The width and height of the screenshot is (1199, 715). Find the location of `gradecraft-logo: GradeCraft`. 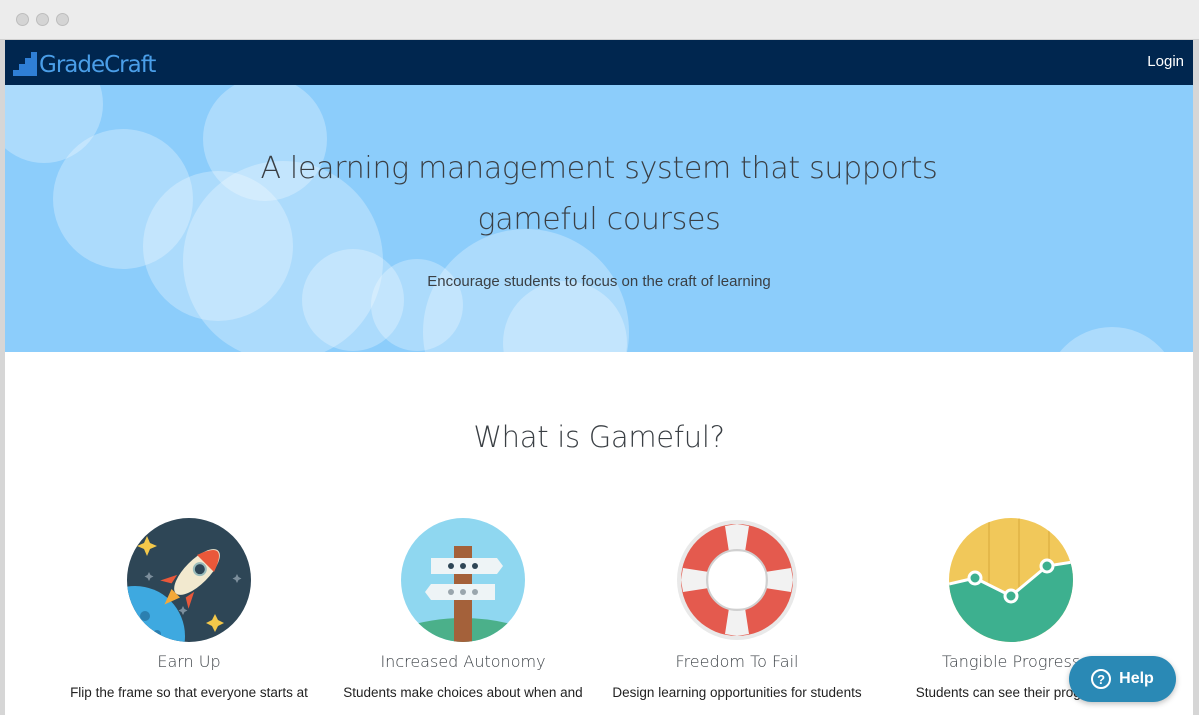

gradecraft-logo: GradeCraft is located at coordinates (83, 63).